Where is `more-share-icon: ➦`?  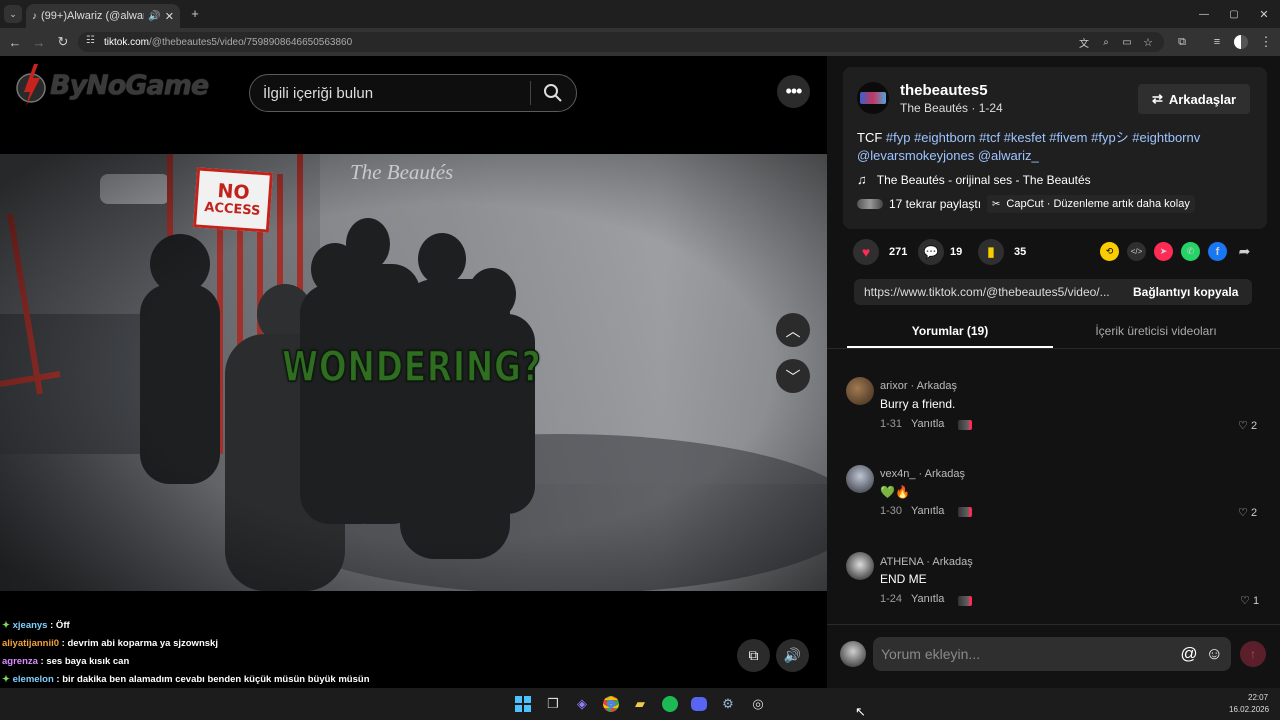
more-share-icon: ➦ is located at coordinates (1244, 251).